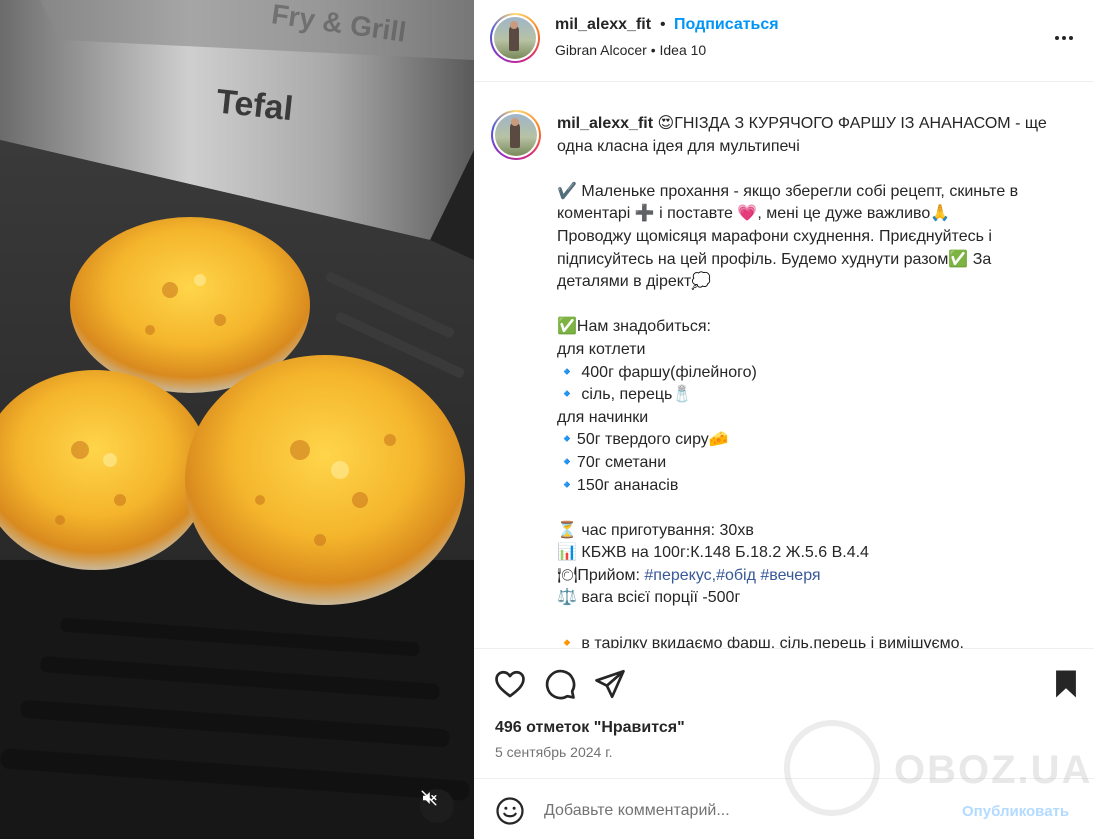 This screenshot has width=1094, height=839. Describe the element at coordinates (677, 575) in the screenshot. I see `hashtag-link: #перекус` at that location.